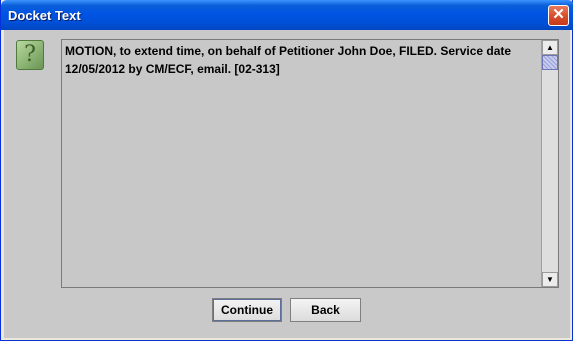  What do you see at coordinates (325, 310) in the screenshot?
I see `back-button: Back` at bounding box center [325, 310].